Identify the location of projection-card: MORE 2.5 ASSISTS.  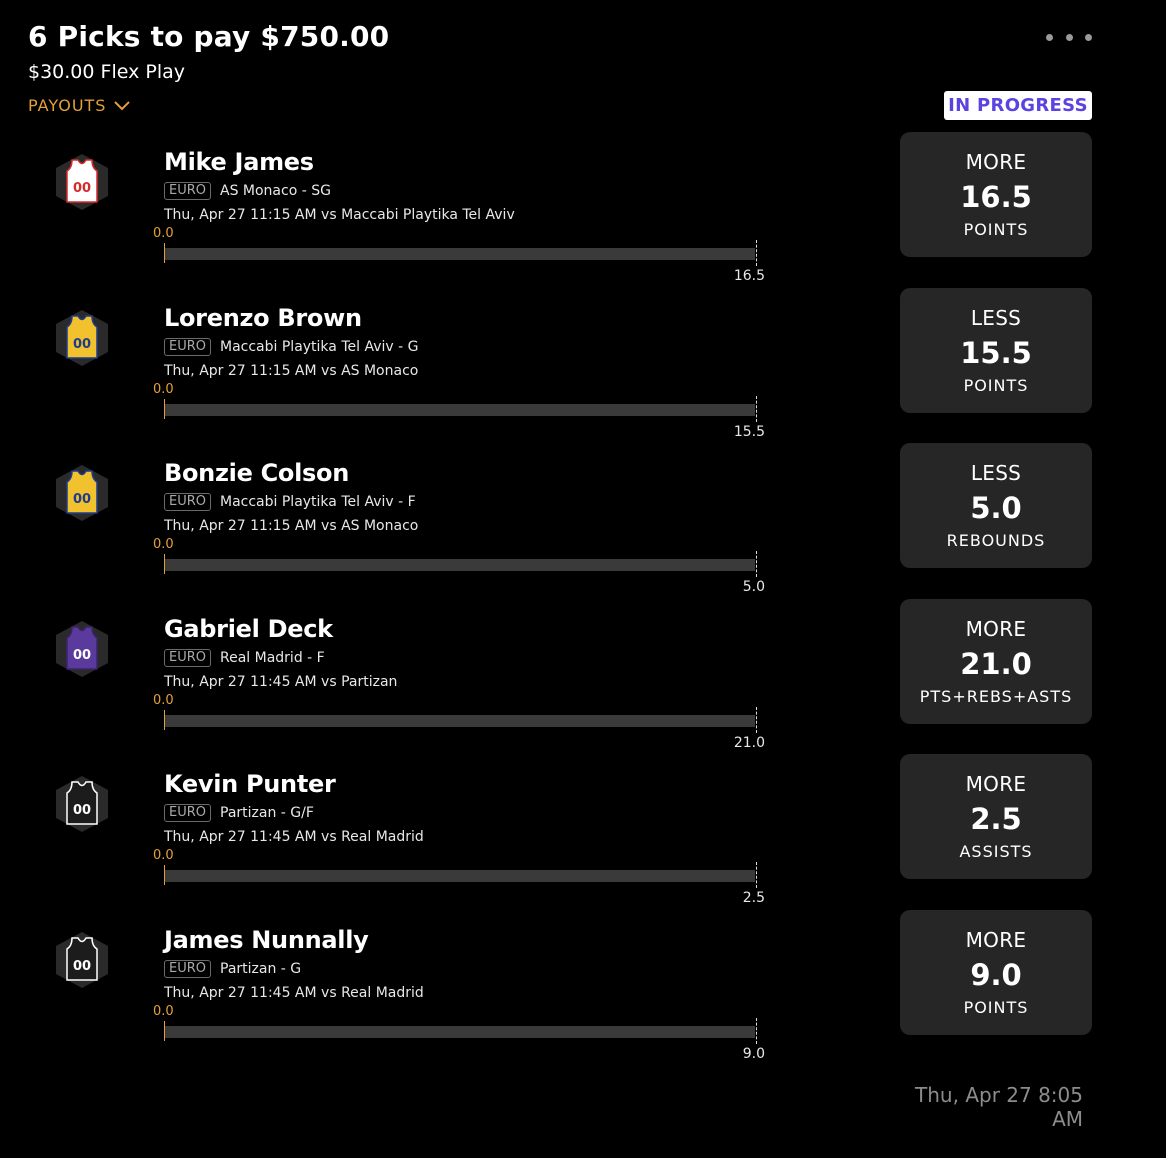
(996, 816).